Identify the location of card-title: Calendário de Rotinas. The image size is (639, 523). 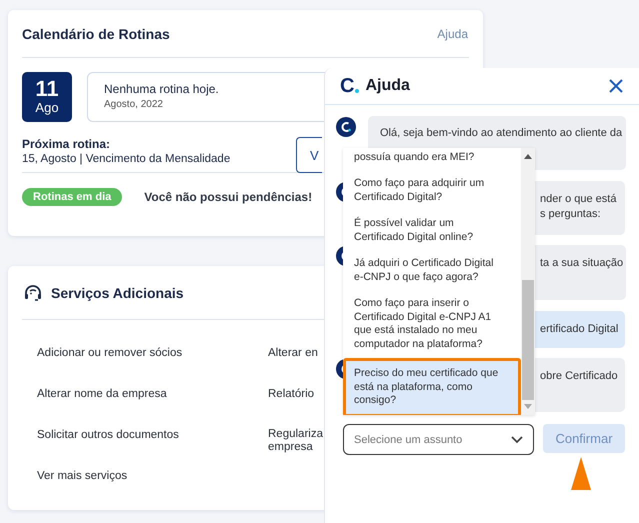
(96, 34).